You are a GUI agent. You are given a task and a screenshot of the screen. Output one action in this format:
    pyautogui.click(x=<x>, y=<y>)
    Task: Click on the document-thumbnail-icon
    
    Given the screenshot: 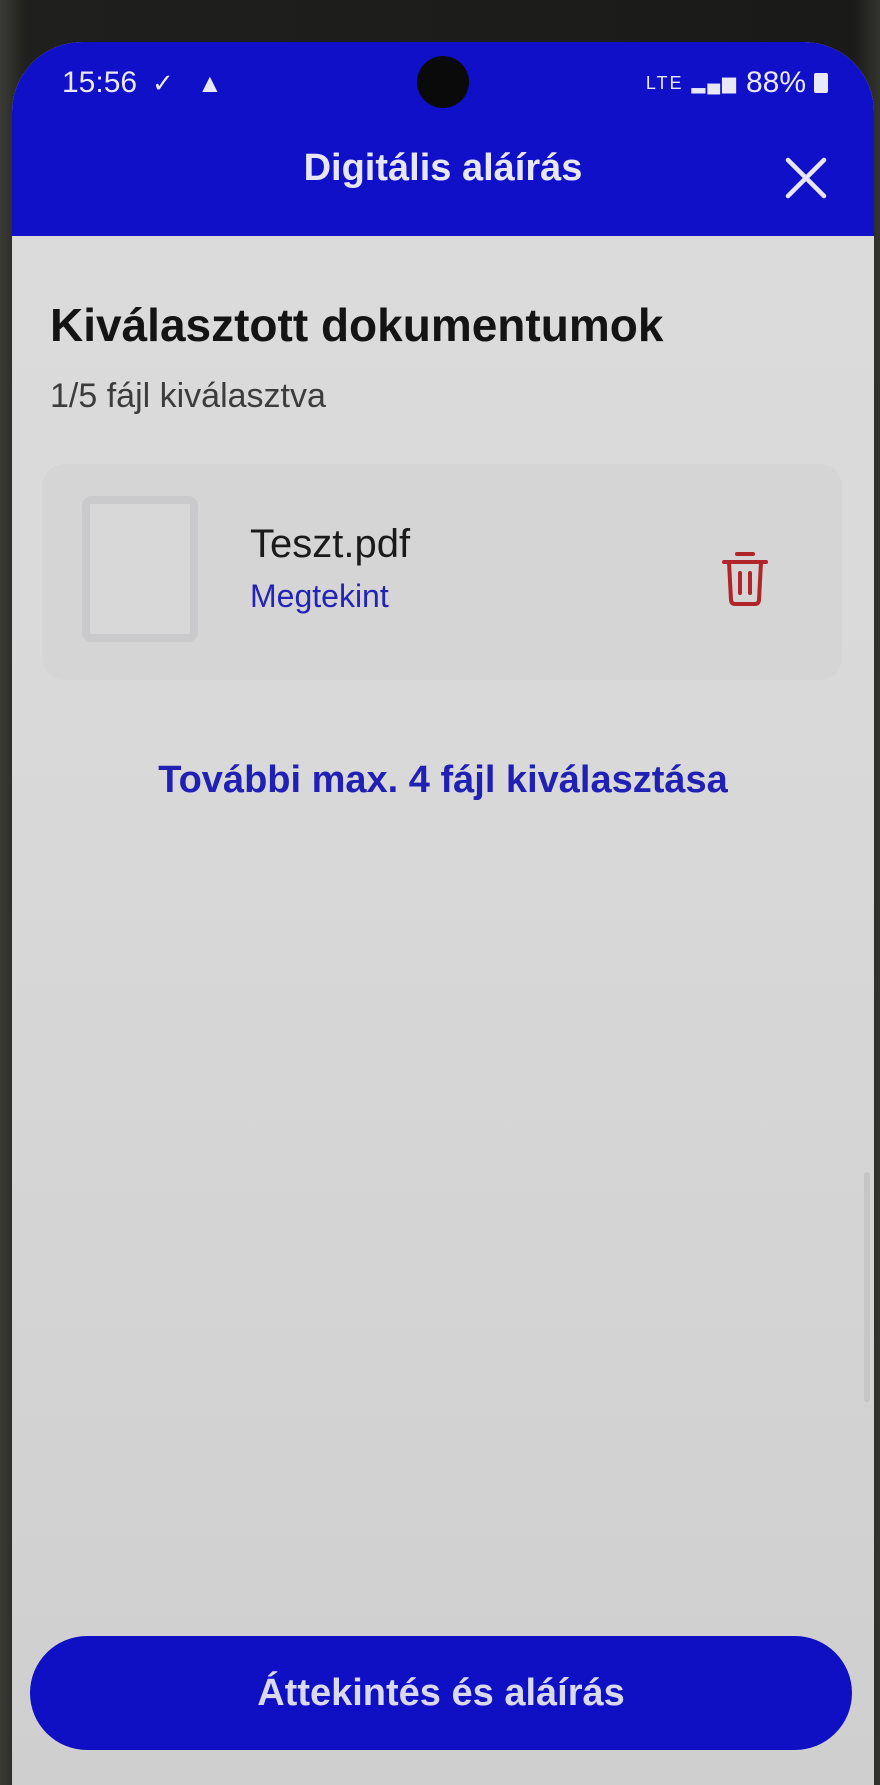 What is the action you would take?
    pyautogui.click(x=140, y=569)
    